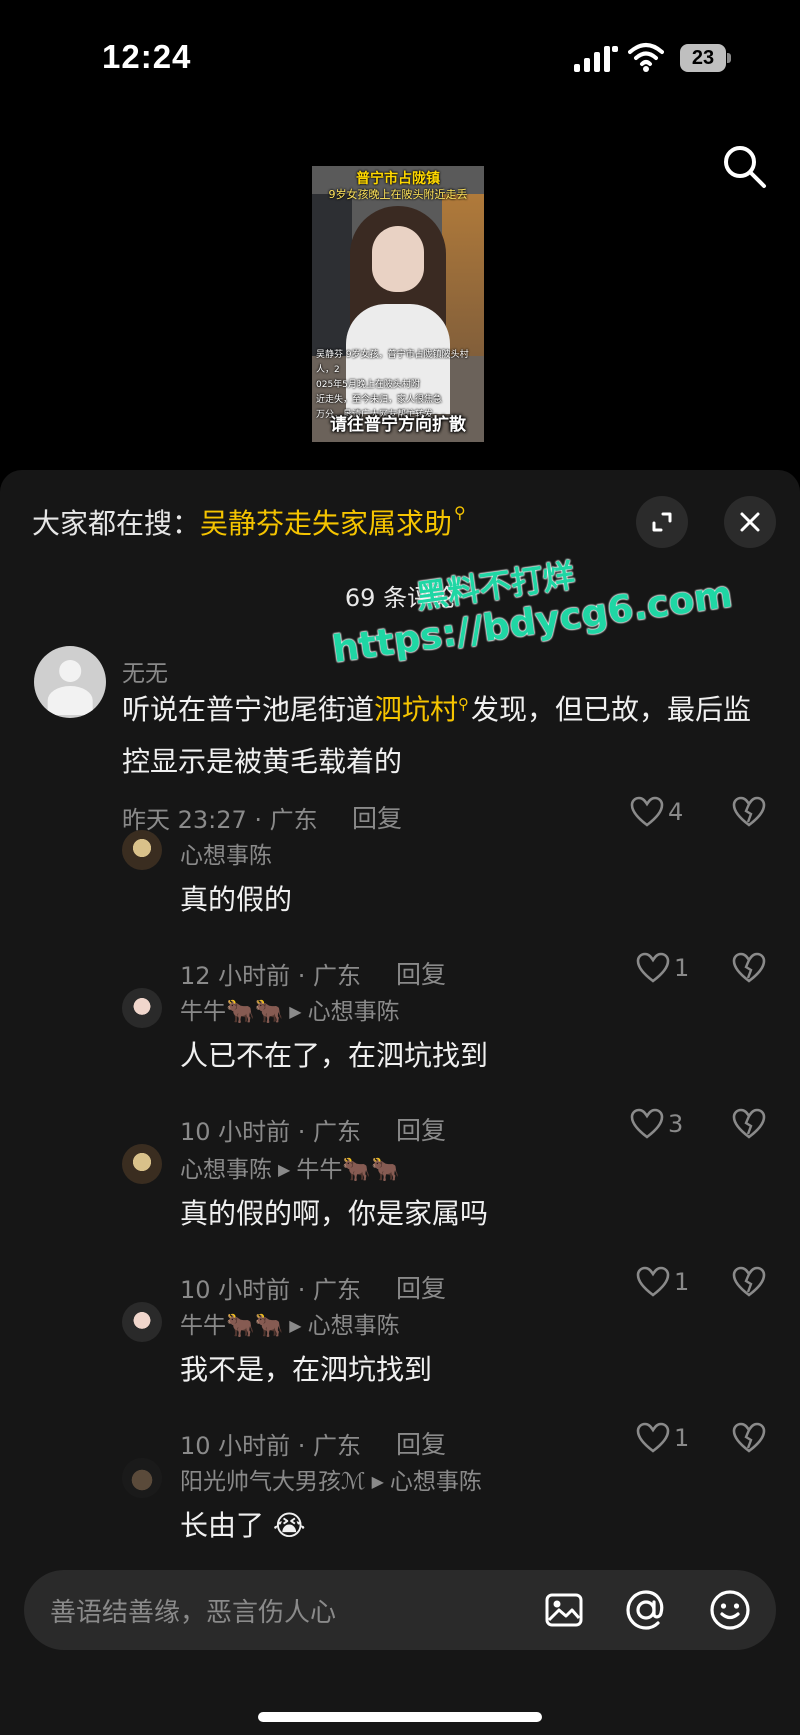 This screenshot has width=800, height=1735. Describe the element at coordinates (347, 1170) in the screenshot. I see `reply-to-username: 牛牛🐂🐂` at that location.